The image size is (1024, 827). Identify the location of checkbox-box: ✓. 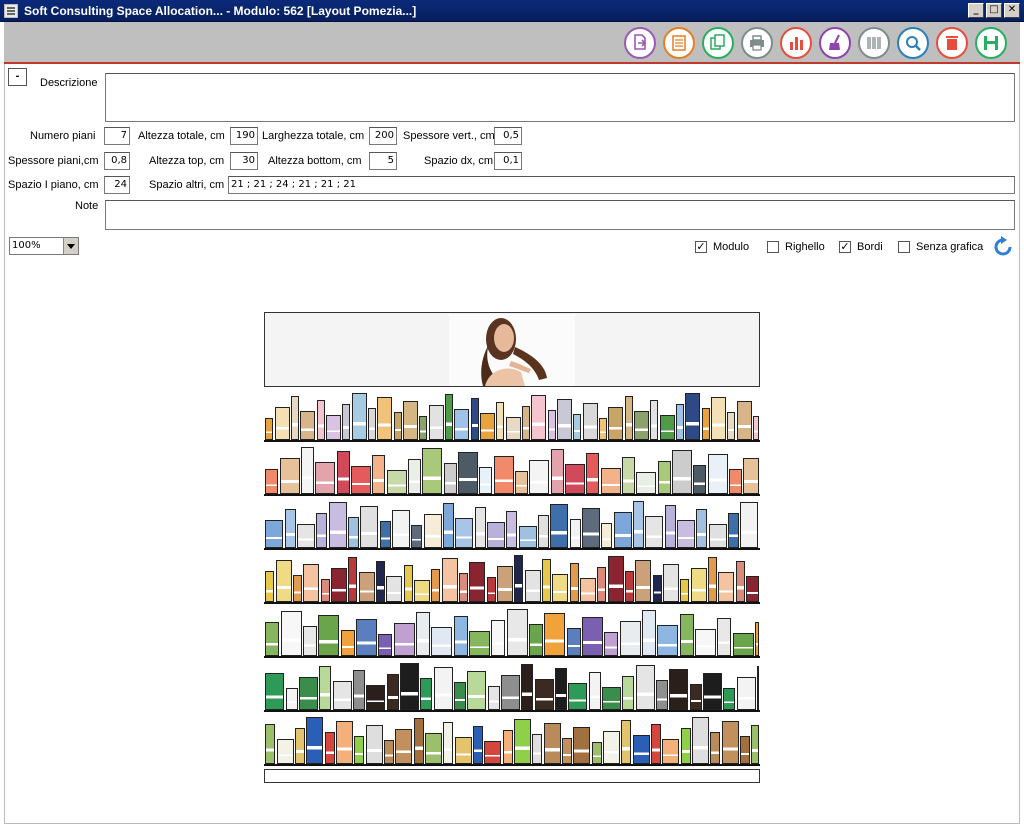
(701, 247).